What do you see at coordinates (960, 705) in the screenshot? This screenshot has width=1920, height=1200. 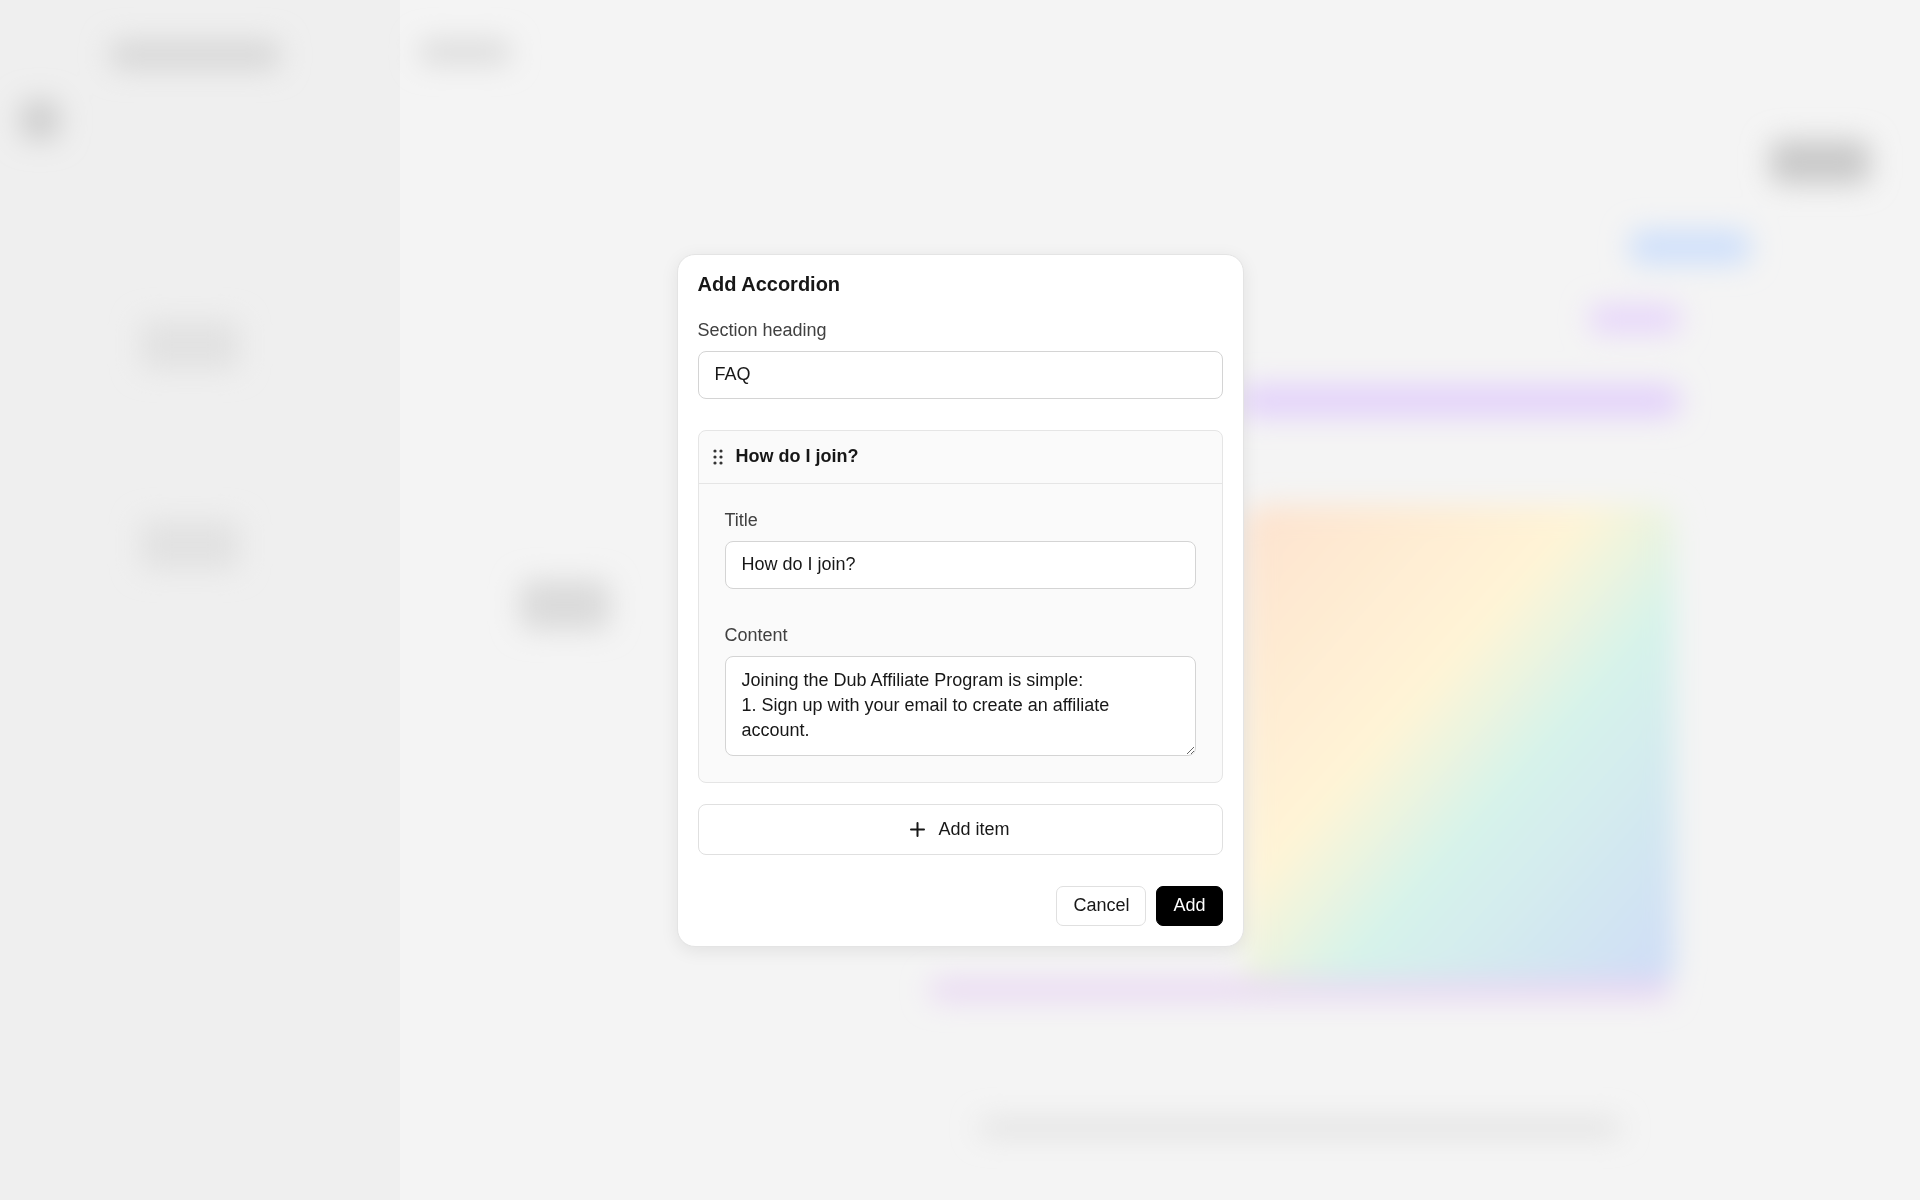 I see `content-field: Joining the Dub Affiliate Program is simple: 1. Sign up with your email to create an affiliate account.` at bounding box center [960, 705].